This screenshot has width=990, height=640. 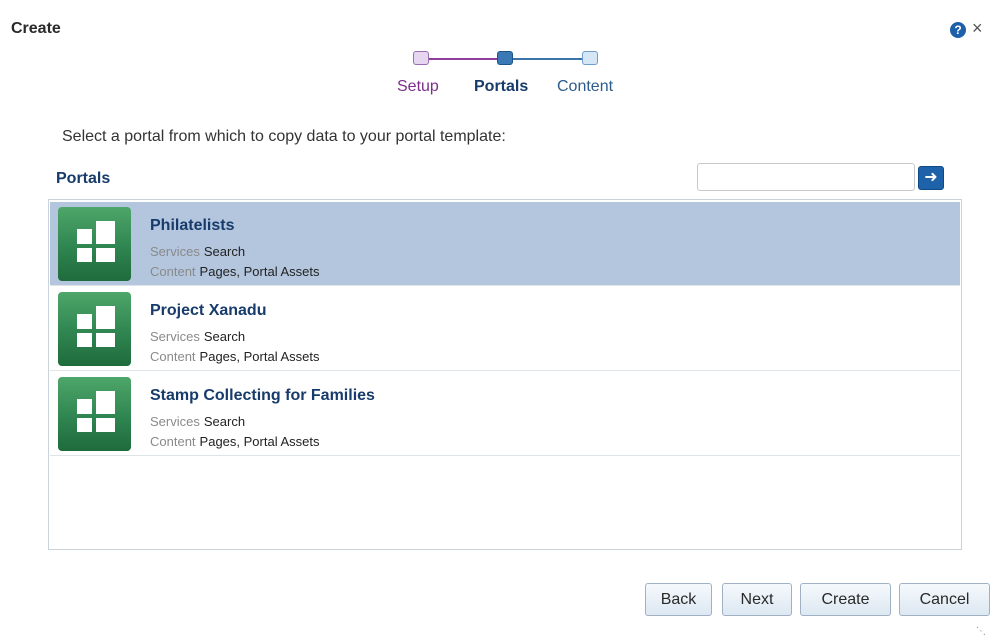 What do you see at coordinates (806, 177) in the screenshot?
I see `search-input` at bounding box center [806, 177].